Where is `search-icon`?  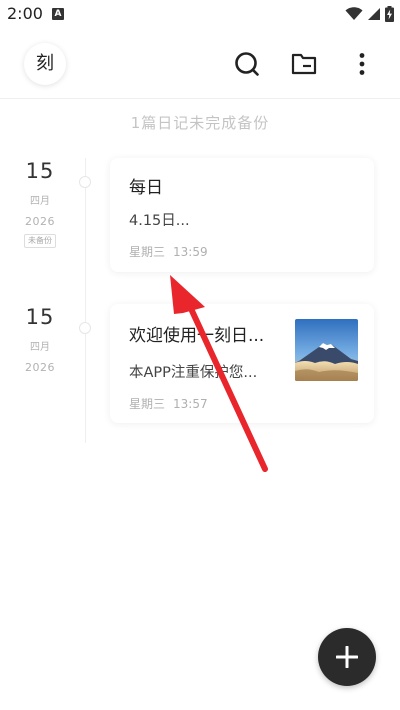 search-icon is located at coordinates (247, 64).